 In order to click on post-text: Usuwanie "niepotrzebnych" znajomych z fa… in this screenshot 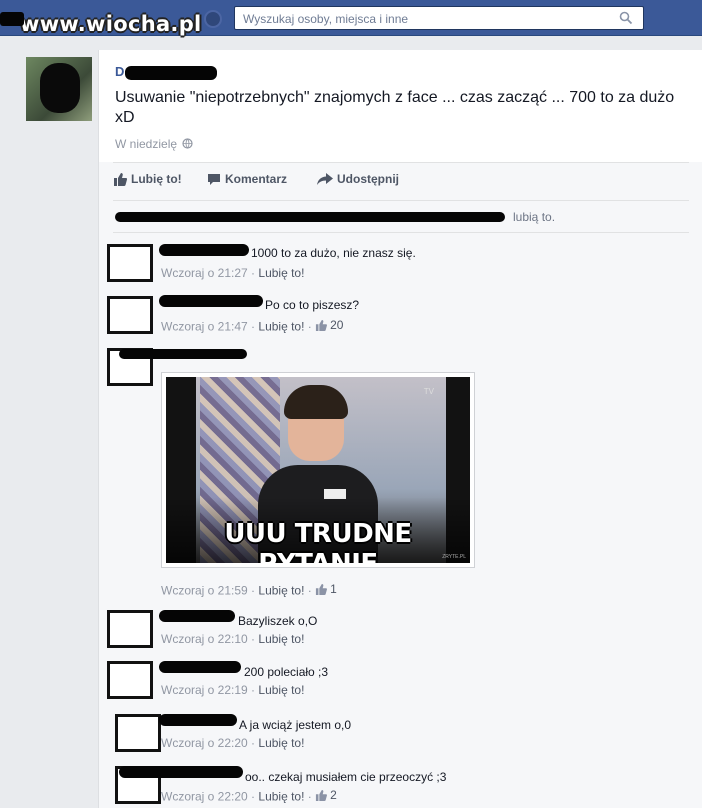, I will do `click(395, 107)`.